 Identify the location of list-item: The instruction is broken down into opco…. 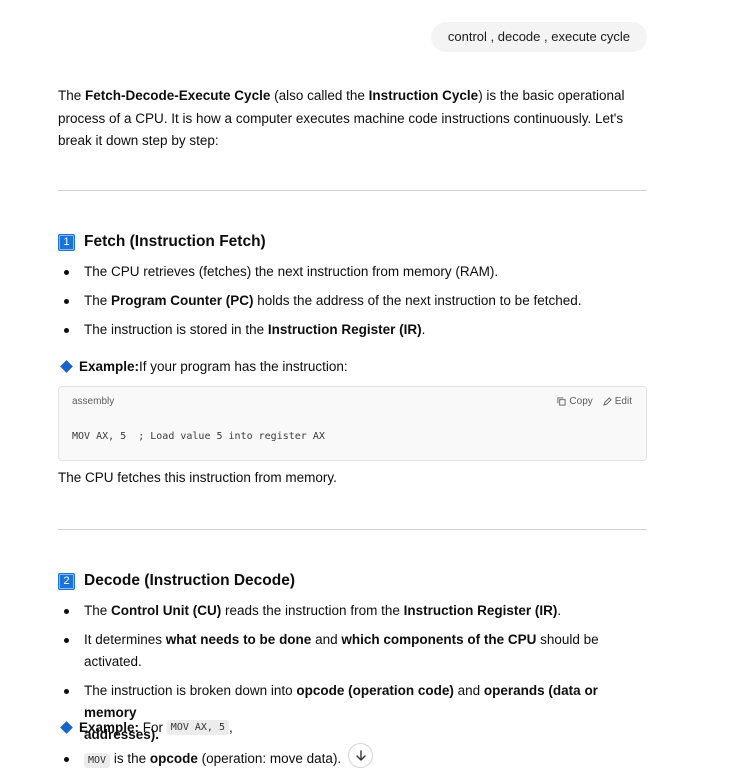
(353, 713).